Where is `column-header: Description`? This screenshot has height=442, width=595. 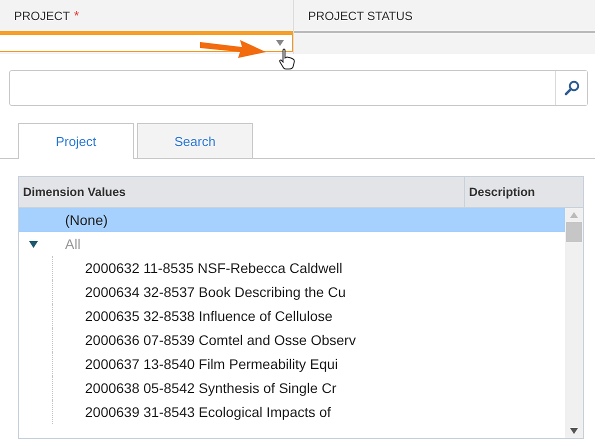
column-header: Description is located at coordinates (502, 192).